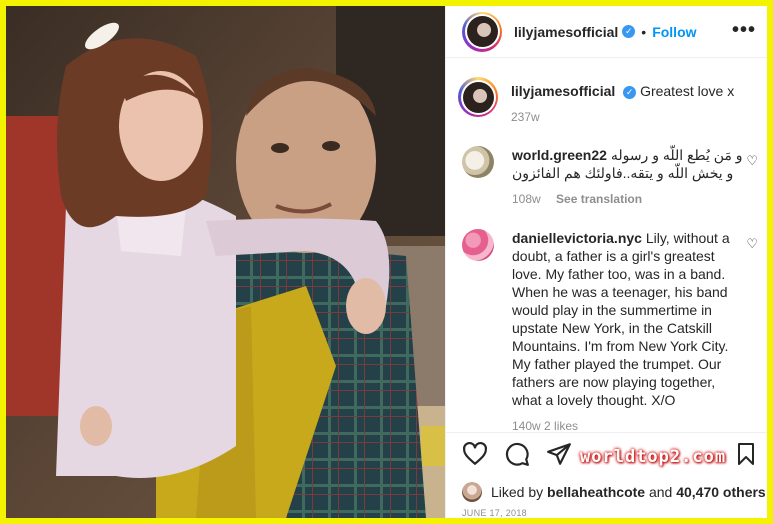  What do you see at coordinates (746, 454) in the screenshot?
I see `bookmark-icon` at bounding box center [746, 454].